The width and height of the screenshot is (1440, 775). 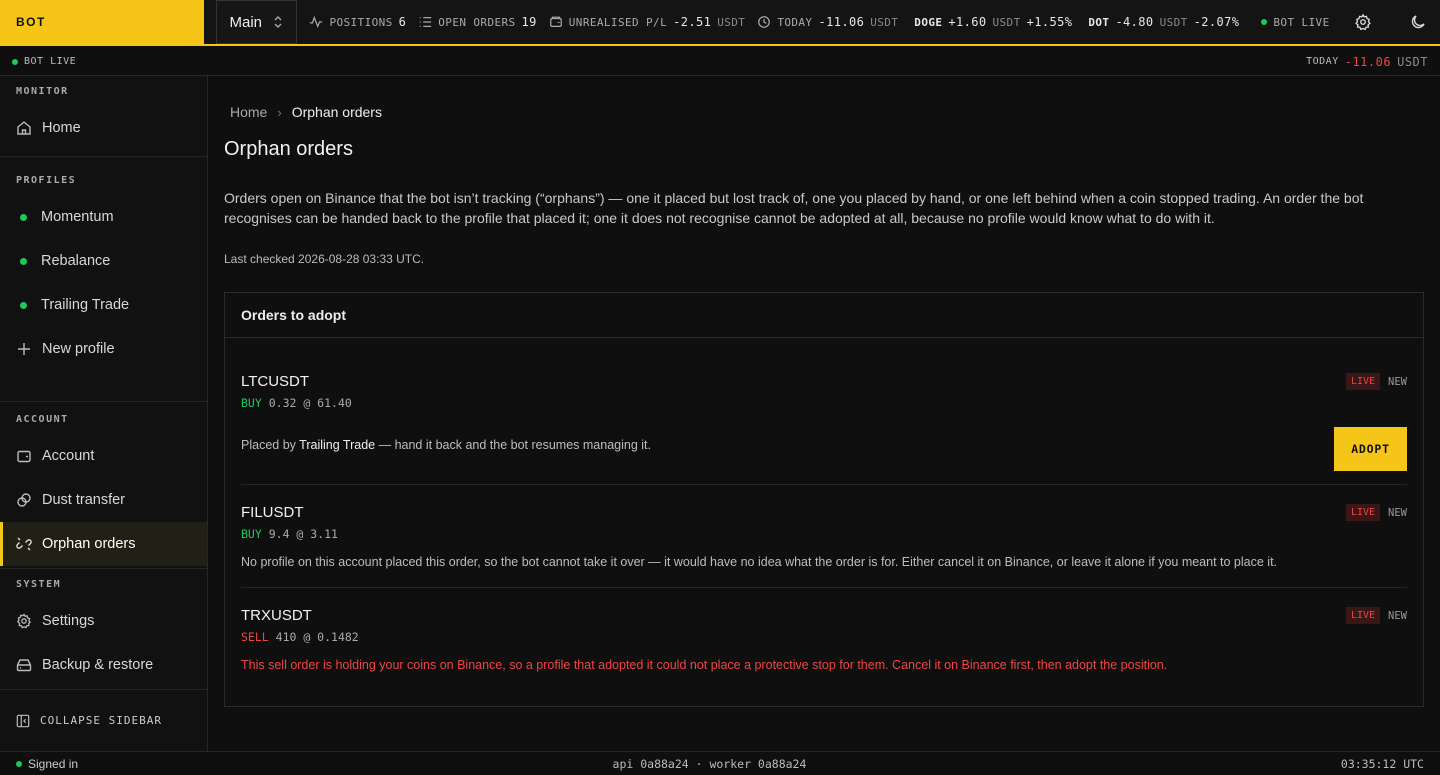 I want to click on sidebar-item-trailing-trade: Trailing Trade, so click(x=103, y=305).